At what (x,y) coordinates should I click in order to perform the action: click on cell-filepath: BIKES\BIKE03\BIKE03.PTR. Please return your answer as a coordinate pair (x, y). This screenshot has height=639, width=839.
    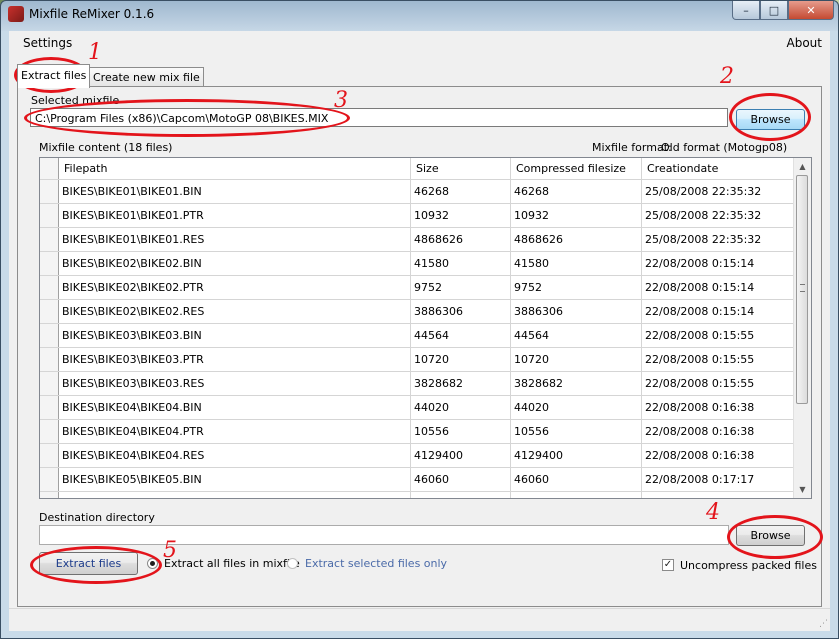
    Looking at the image, I should click on (234, 359).